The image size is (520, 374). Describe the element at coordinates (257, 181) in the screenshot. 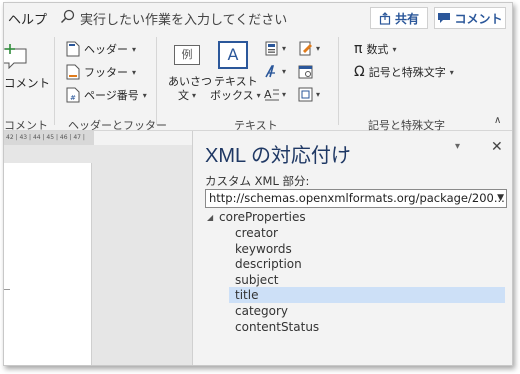

I see `custom-xml-label: カスタム XML 部分:` at that location.